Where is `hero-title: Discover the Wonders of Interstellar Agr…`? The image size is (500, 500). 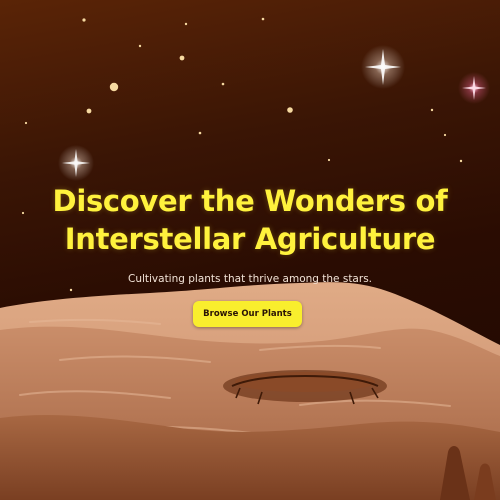
hero-title: Discover the Wonders of Interstellar Agr… is located at coordinates (250, 220).